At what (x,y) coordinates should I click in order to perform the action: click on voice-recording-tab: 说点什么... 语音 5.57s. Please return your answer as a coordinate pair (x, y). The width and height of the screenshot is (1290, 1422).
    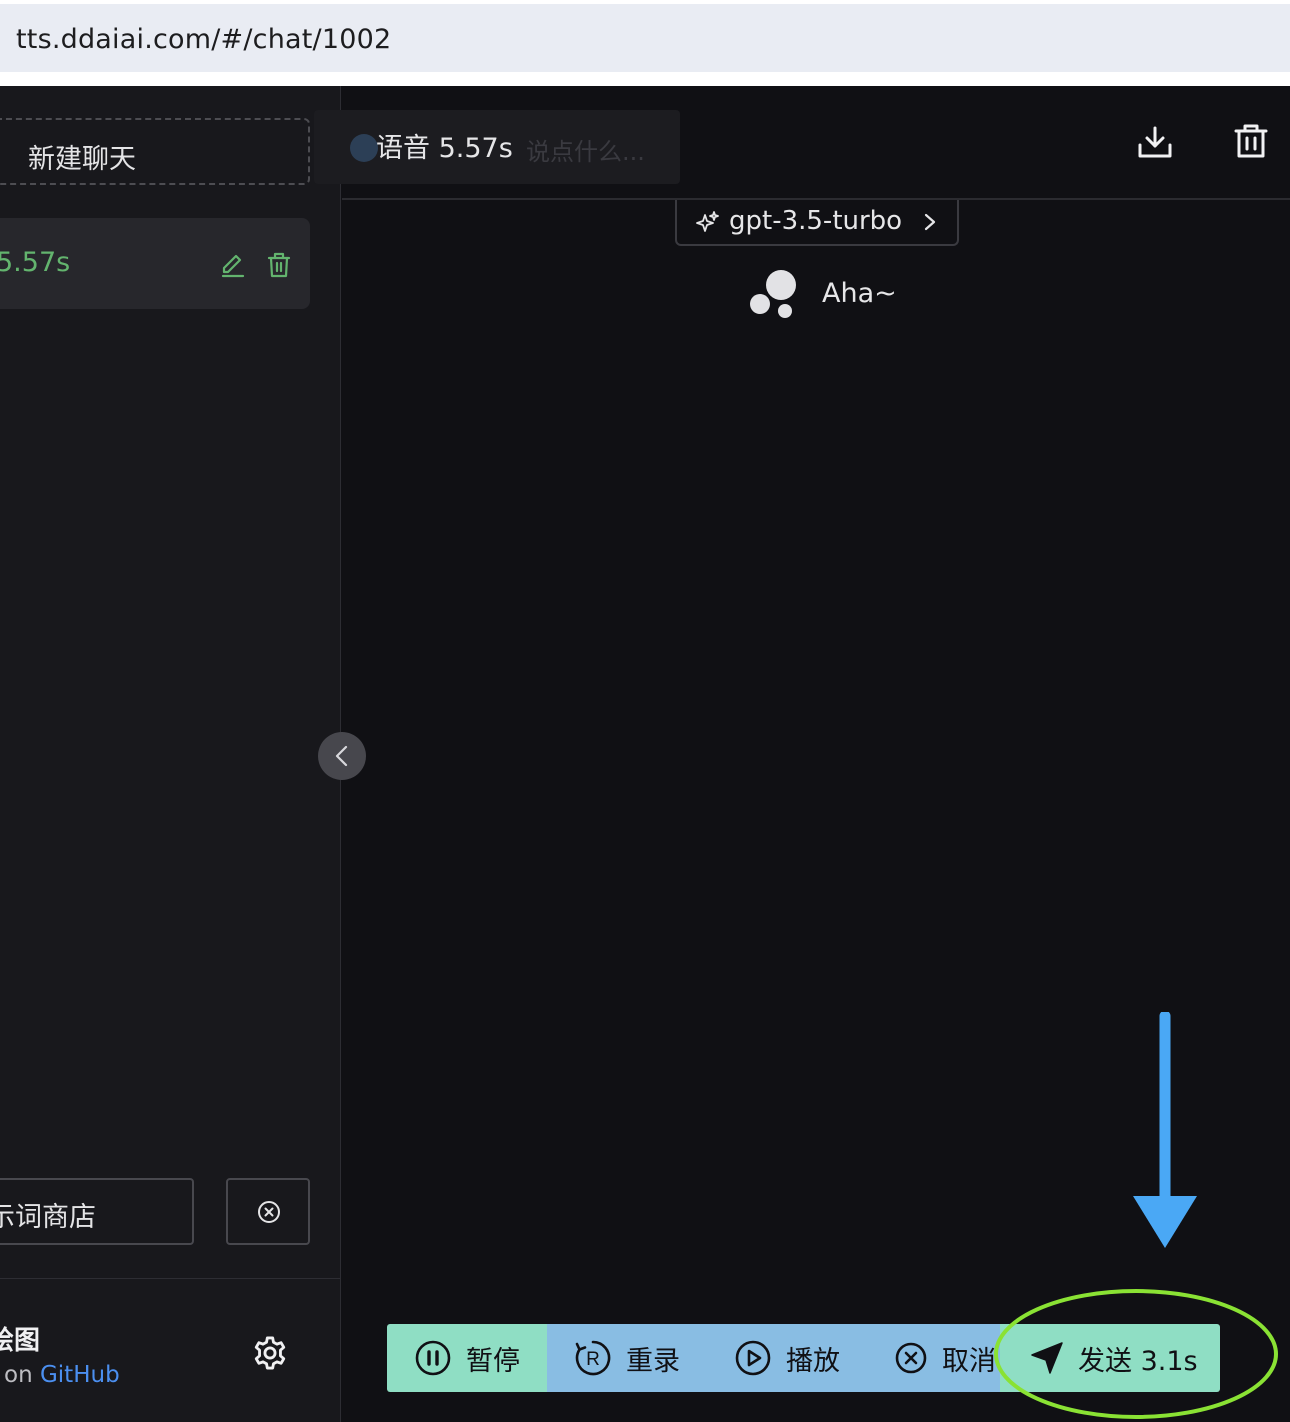
    Looking at the image, I should click on (497, 147).